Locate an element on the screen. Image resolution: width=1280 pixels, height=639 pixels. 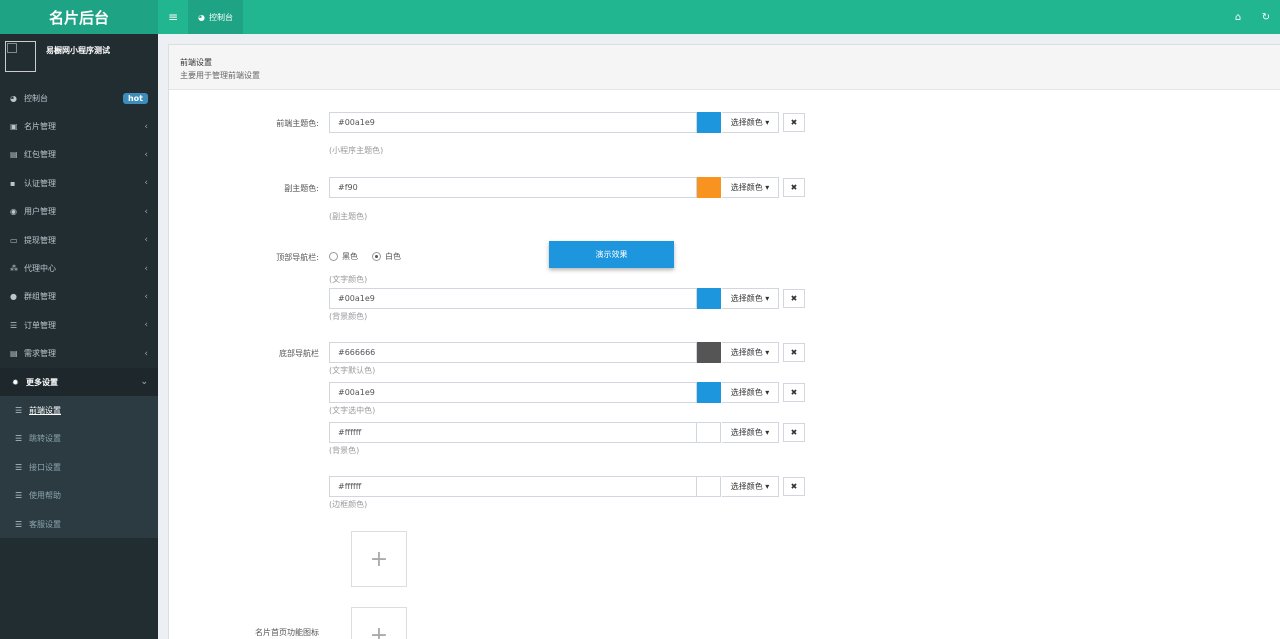
sidebar-subitem-help: ☰ 使用帮助 is located at coordinates (79, 495).